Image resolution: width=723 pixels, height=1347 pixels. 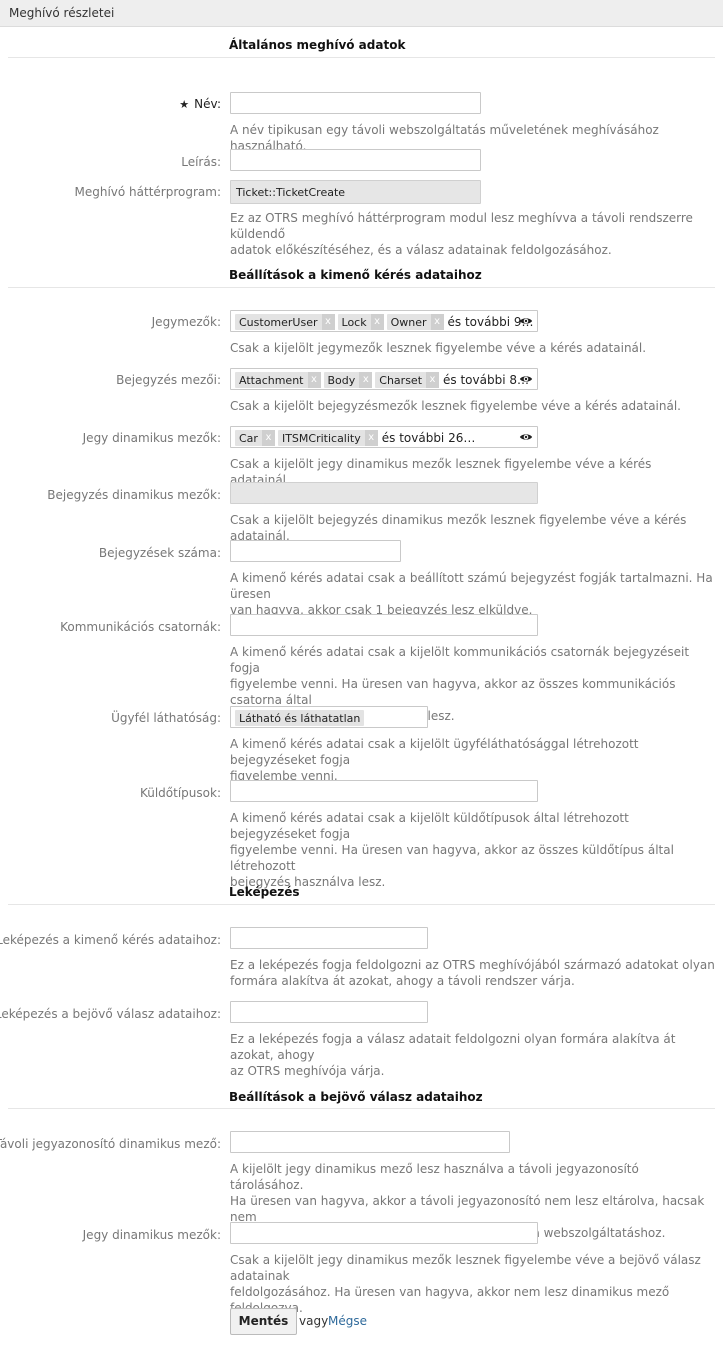 I want to click on or-text: vagy, so click(x=314, y=1321).